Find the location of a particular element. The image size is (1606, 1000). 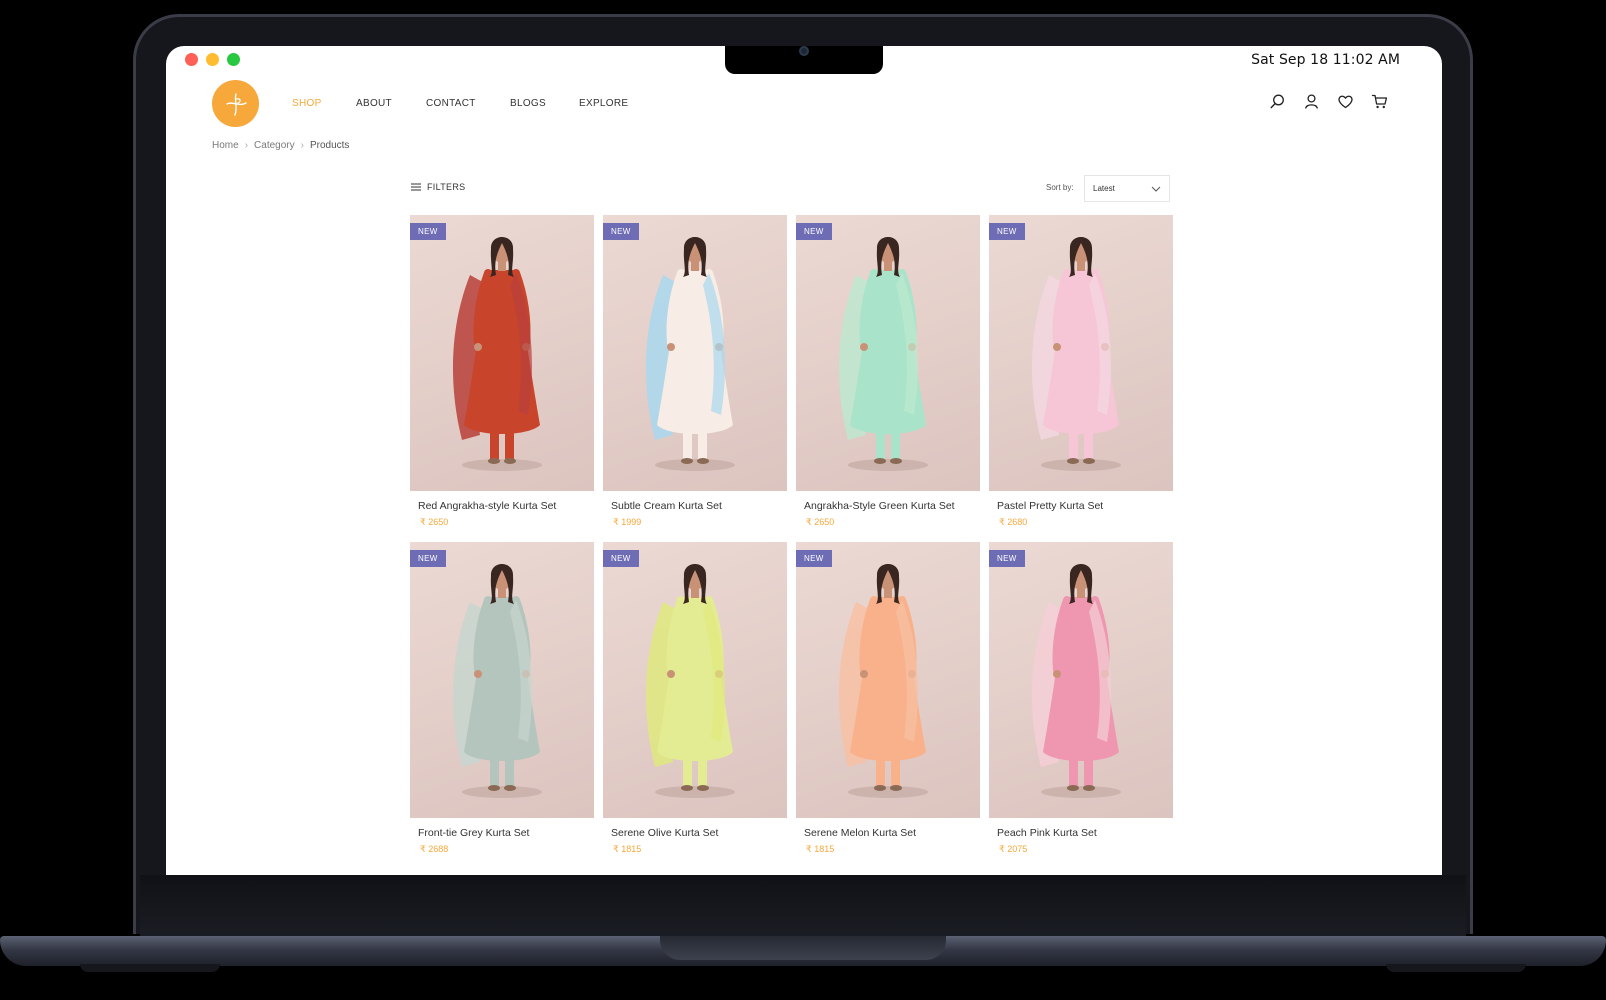

breadcrumb-home: Home is located at coordinates (225, 145).